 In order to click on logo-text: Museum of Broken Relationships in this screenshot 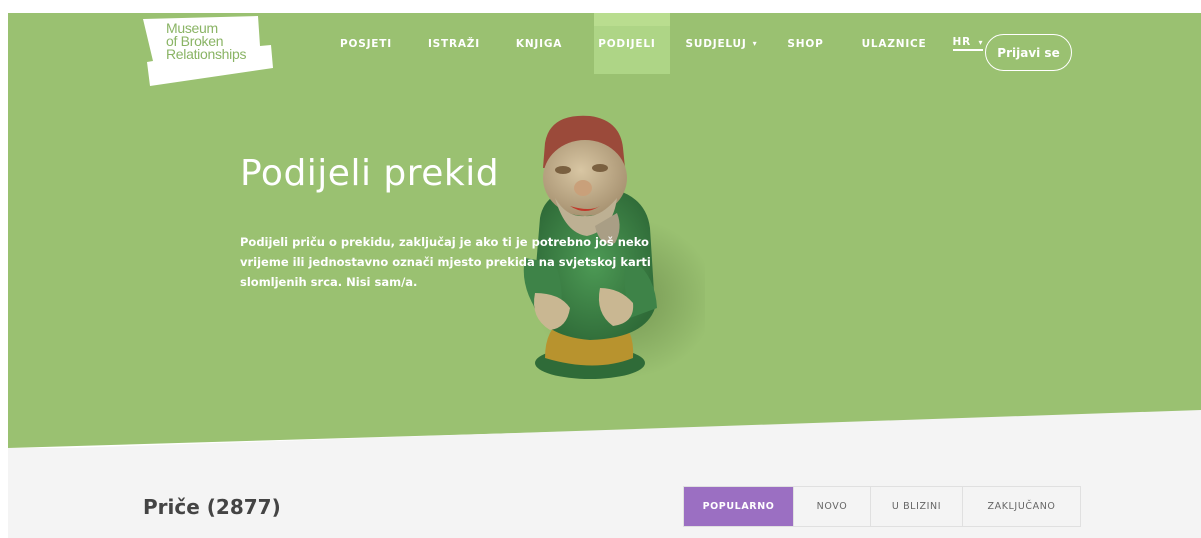, I will do `click(221, 41)`.